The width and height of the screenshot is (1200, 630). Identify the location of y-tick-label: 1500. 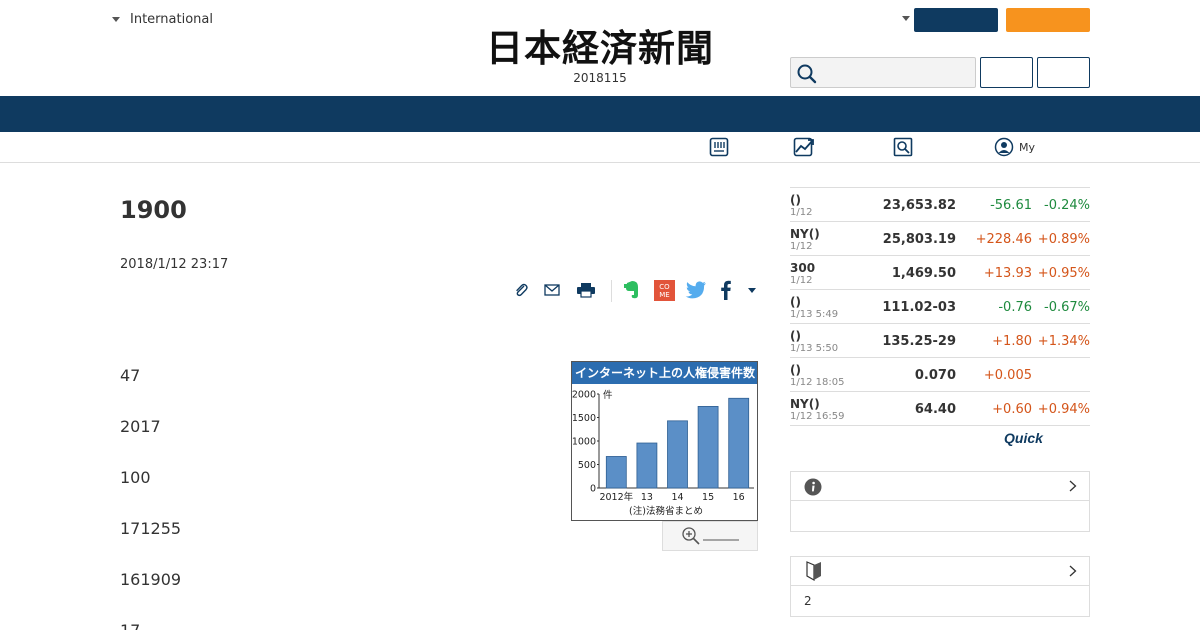
(584, 418).